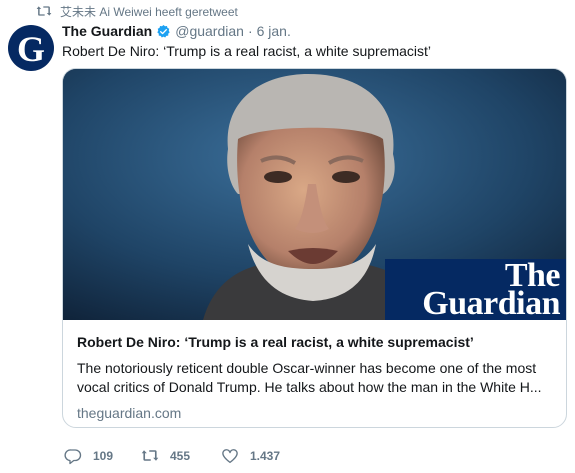 Image resolution: width=575 pixels, height=473 pixels. I want to click on tweet-header: The Guardian @guardian · 6 jan., so click(176, 31).